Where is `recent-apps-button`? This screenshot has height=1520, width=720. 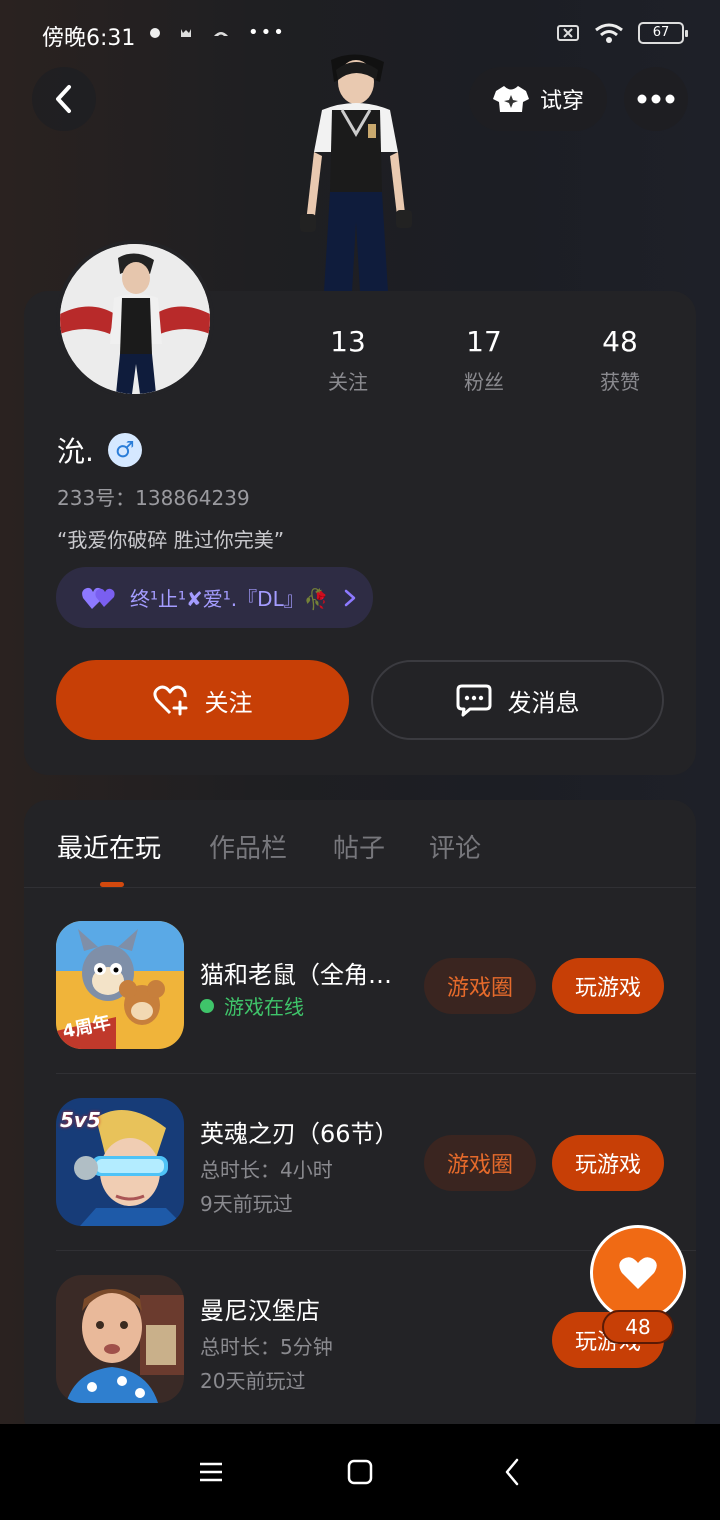
recent-apps-button is located at coordinates (211, 1472).